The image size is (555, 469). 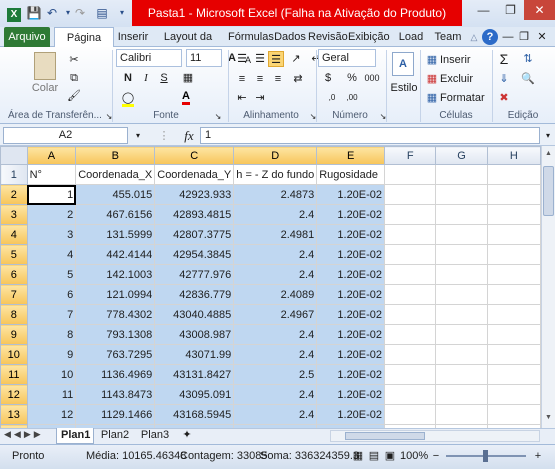 What do you see at coordinates (115, 374) in the screenshot?
I see `cell: 1136.4969` at bounding box center [115, 374].